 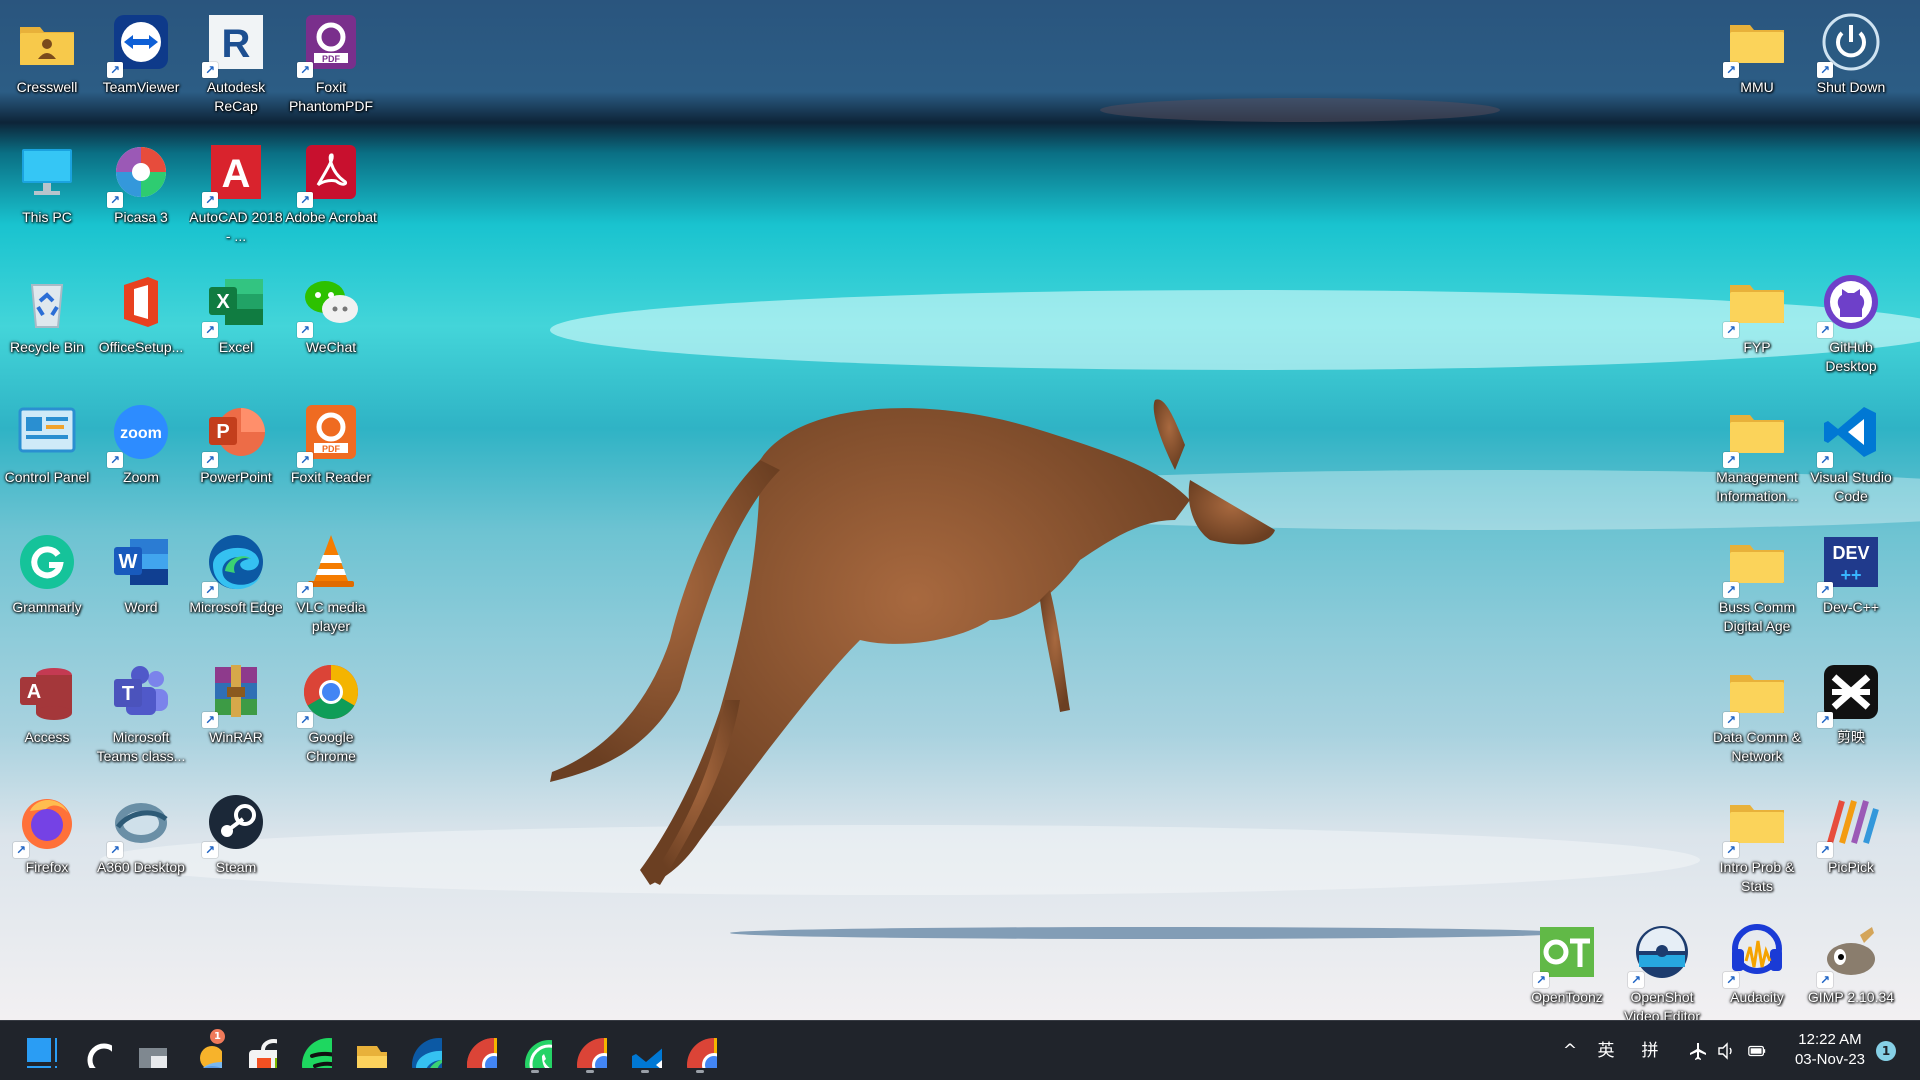 What do you see at coordinates (141, 607) in the screenshot?
I see `desktop-shortcut-label: Word` at bounding box center [141, 607].